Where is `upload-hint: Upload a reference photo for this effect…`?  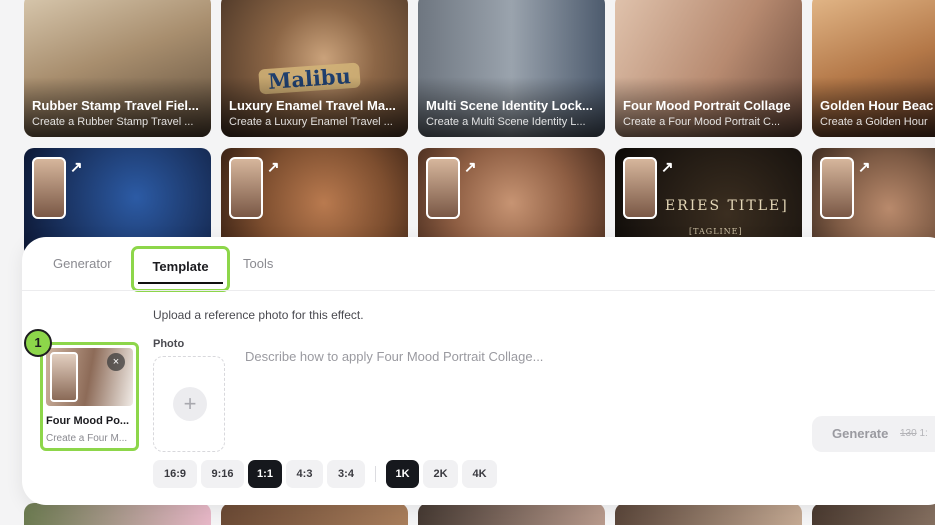 upload-hint: Upload a reference photo for this effect… is located at coordinates (258, 315).